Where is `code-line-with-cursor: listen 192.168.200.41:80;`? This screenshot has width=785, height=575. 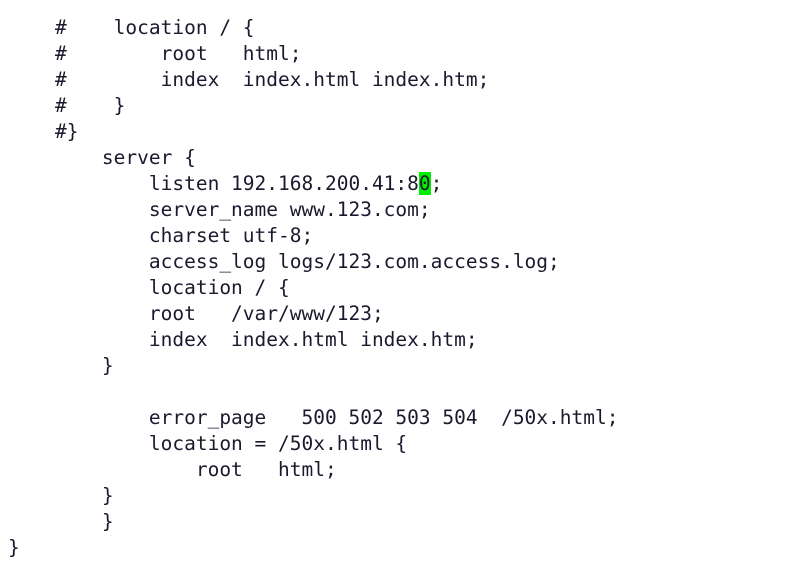 code-line-with-cursor: listen 192.168.200.41:80; is located at coordinates (392, 184).